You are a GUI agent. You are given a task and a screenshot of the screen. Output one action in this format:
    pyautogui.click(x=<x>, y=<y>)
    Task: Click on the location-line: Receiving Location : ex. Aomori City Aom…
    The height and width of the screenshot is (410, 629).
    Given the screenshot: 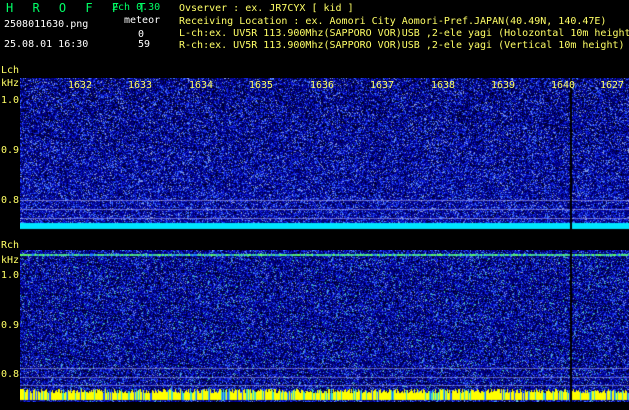 What is the action you would take?
    pyautogui.click(x=393, y=21)
    